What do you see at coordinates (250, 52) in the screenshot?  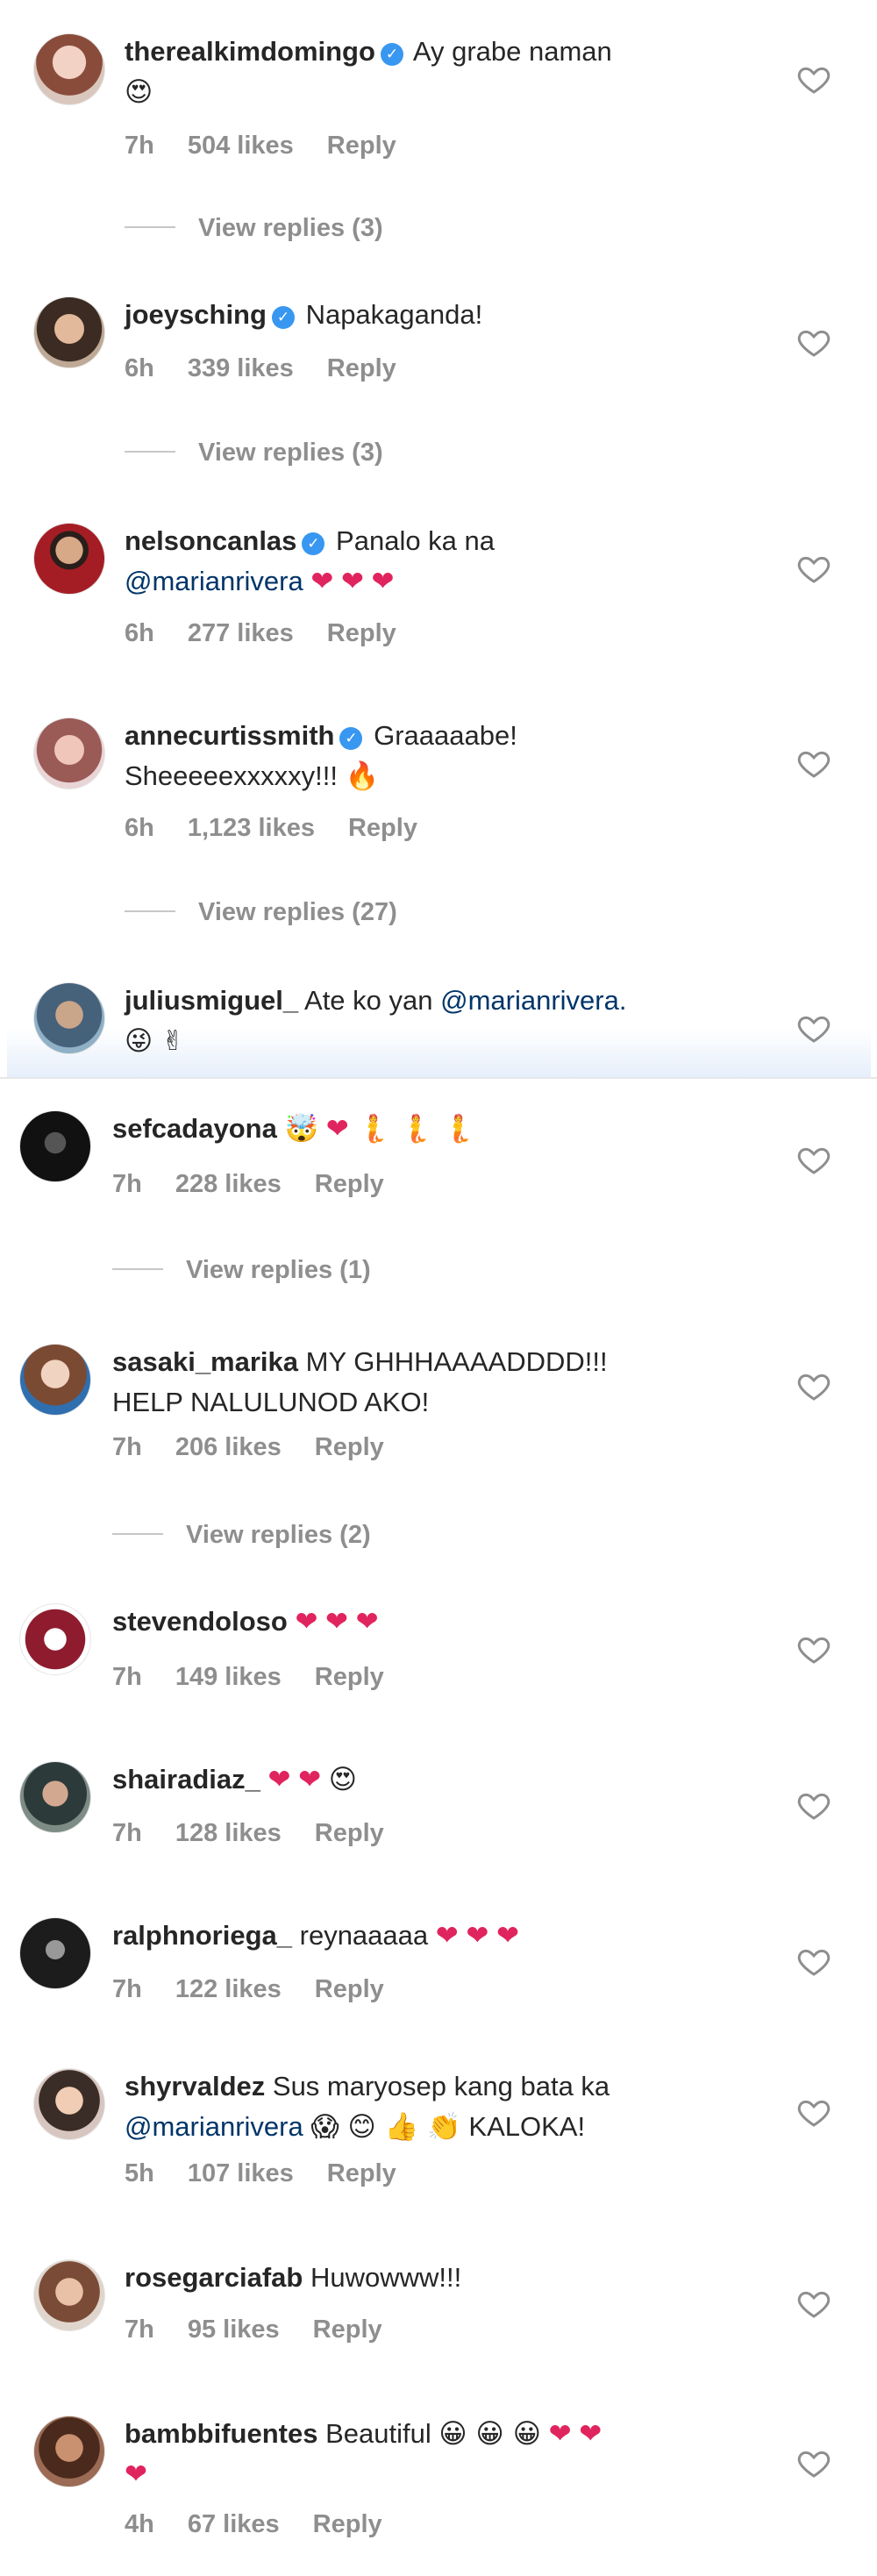 I see `username: therealkimdomingo` at bounding box center [250, 52].